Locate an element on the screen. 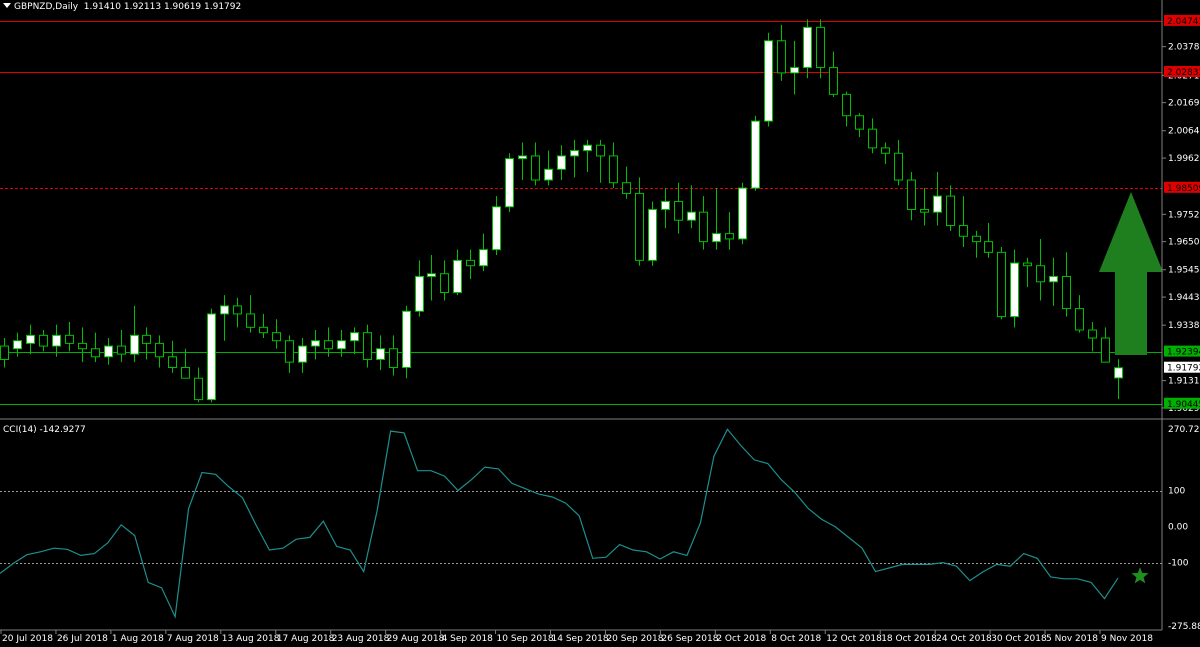  dropdown-triangle-icon is located at coordinates (7, 5).